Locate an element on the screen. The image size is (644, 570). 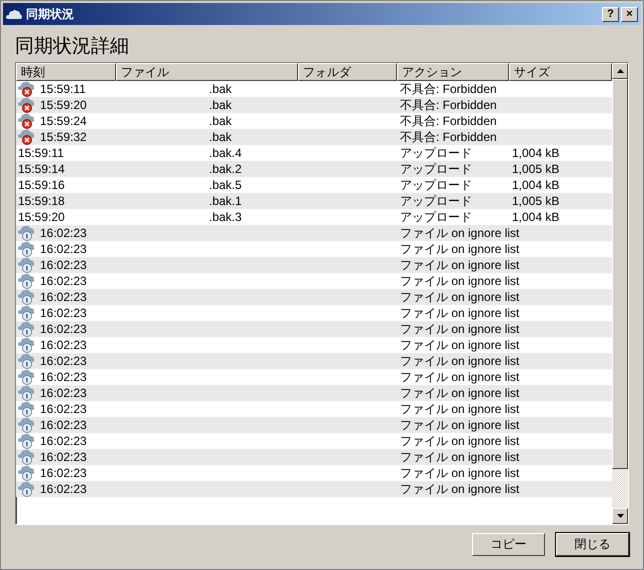
dialog-heading: 同期状況詳細 is located at coordinates (72, 47).